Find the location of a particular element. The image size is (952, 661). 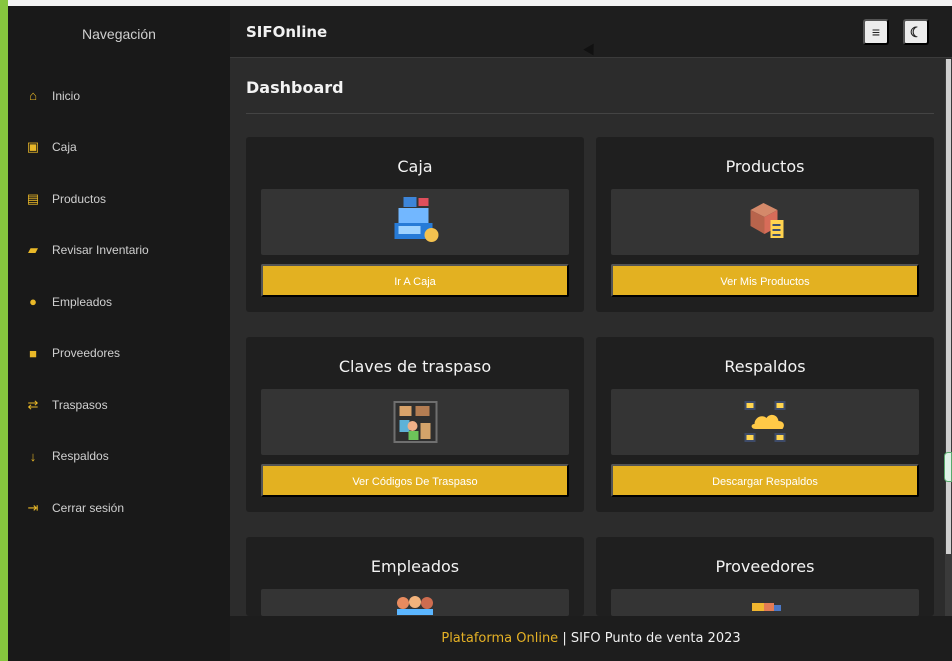

exchange-icon: ⇄ is located at coordinates (33, 404).